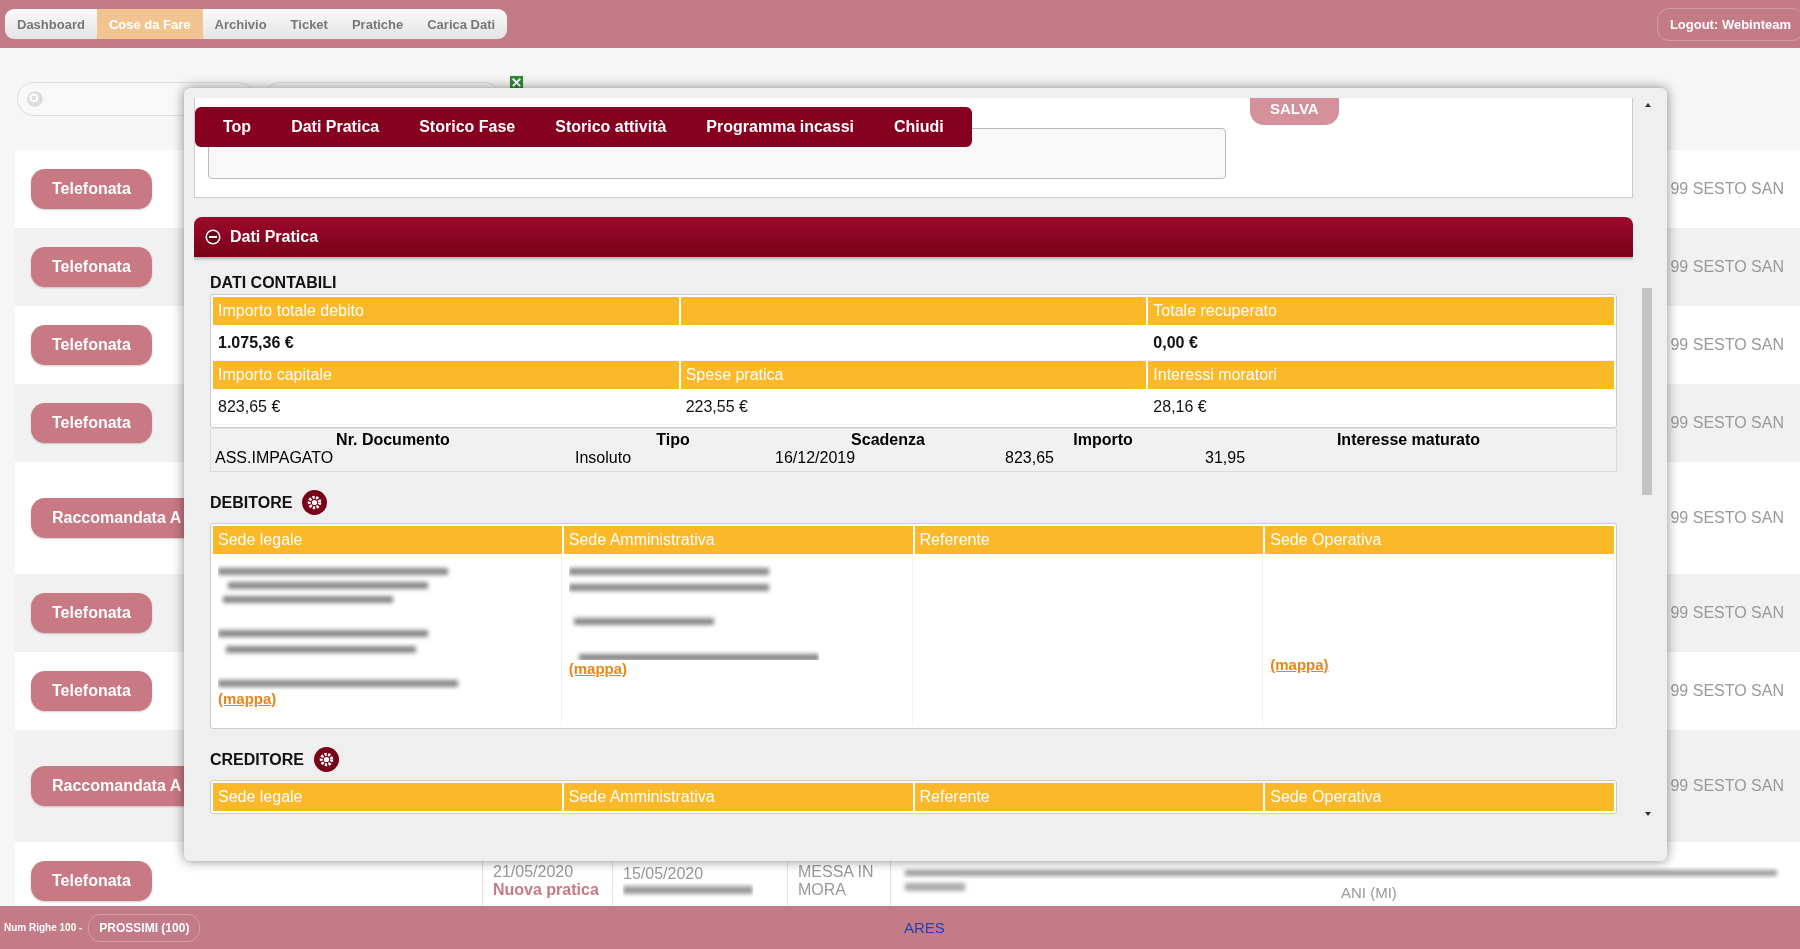  I want to click on nav-tab: Dashboard, so click(51, 24).